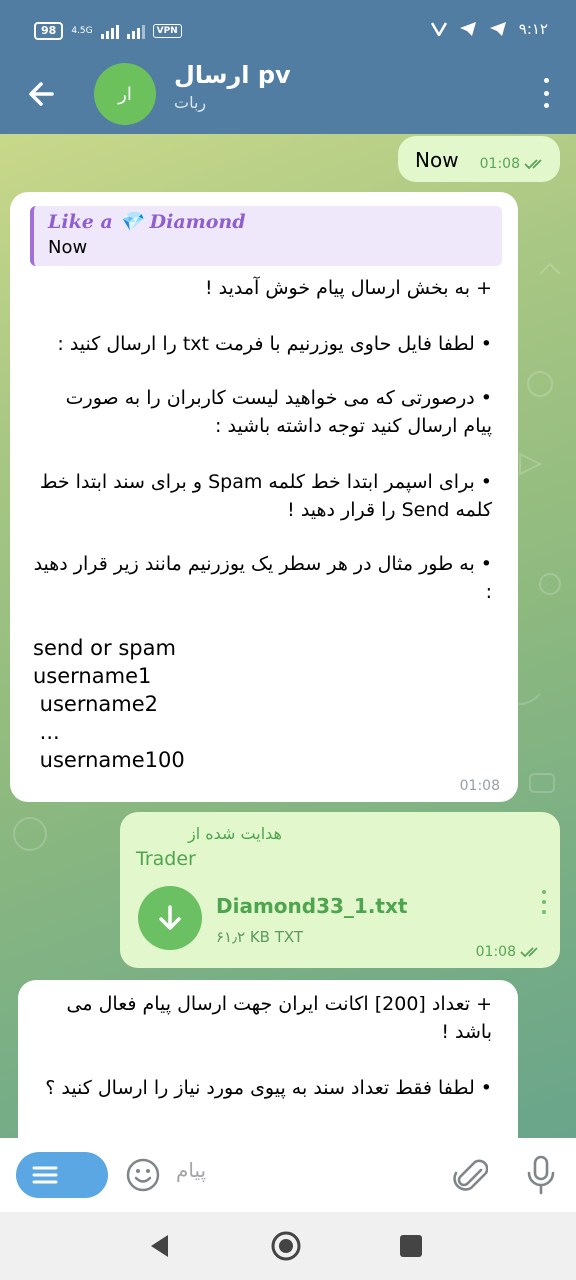 This screenshot has height=1280, width=576. What do you see at coordinates (411, 1246) in the screenshot?
I see `nav-recent-apps-icon` at bounding box center [411, 1246].